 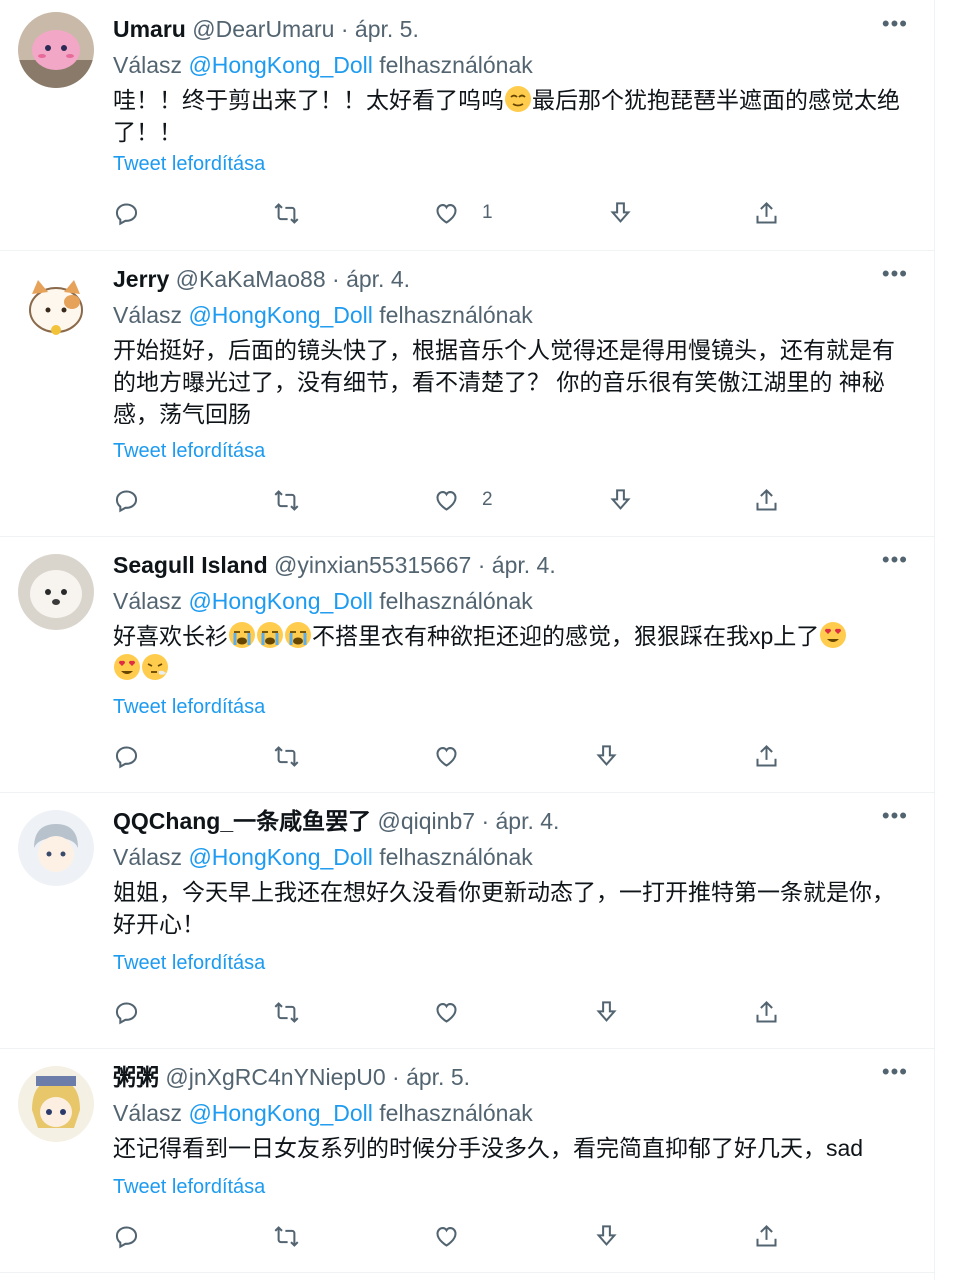 I want to click on display-name: 粥粥, so click(x=136, y=1077).